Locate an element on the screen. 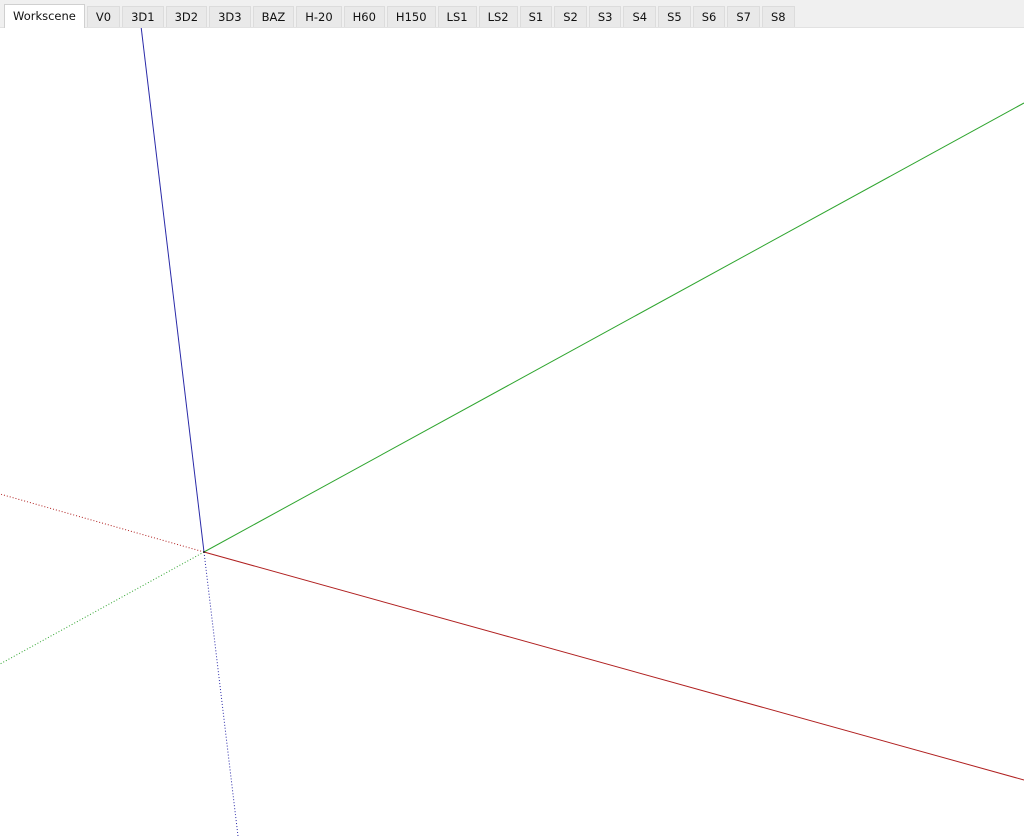  scene-tab-s6: S6 is located at coordinates (709, 16).